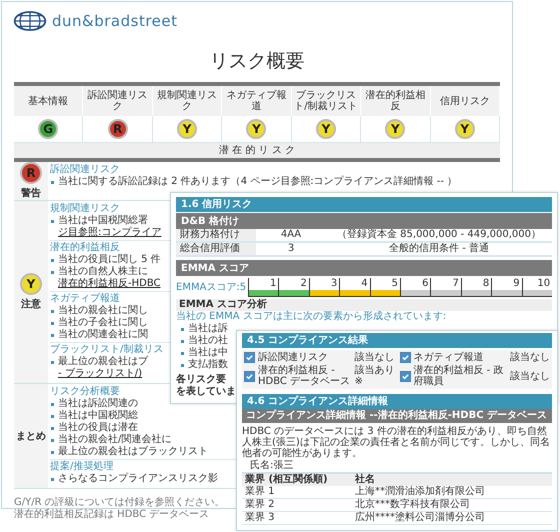 This screenshot has width=560, height=532. Describe the element at coordinates (364, 221) in the screenshot. I see `subsection-title: D&B 格付け` at that location.